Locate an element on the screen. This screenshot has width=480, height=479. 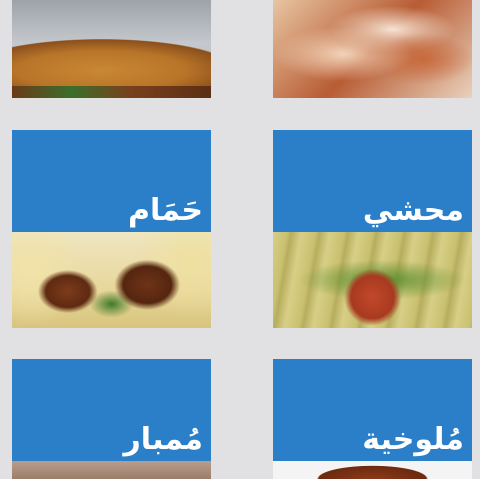
food-tile-sandwich is located at coordinates (111, 49).